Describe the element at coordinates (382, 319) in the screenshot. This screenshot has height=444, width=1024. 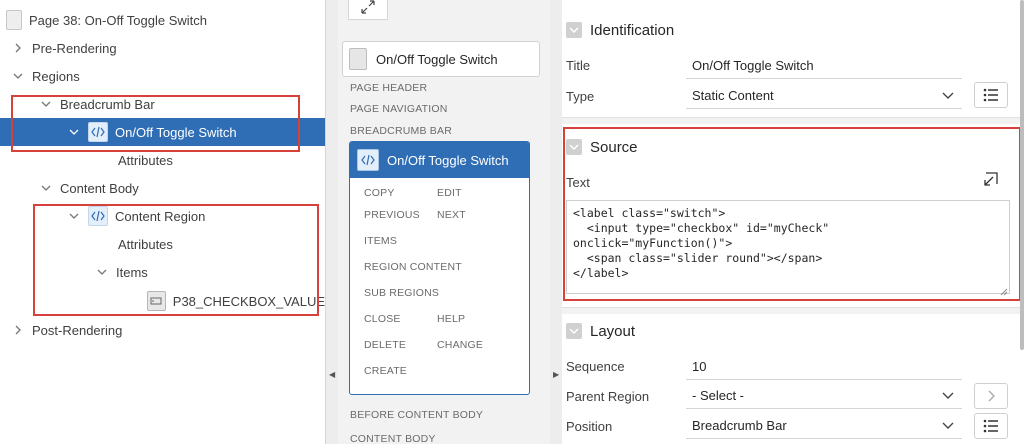
I see `slot-close: CLOSE` at that location.